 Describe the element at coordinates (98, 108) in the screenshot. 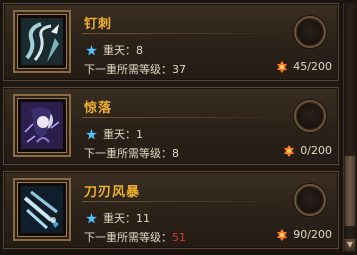

I see `skill-name: 惊落` at that location.